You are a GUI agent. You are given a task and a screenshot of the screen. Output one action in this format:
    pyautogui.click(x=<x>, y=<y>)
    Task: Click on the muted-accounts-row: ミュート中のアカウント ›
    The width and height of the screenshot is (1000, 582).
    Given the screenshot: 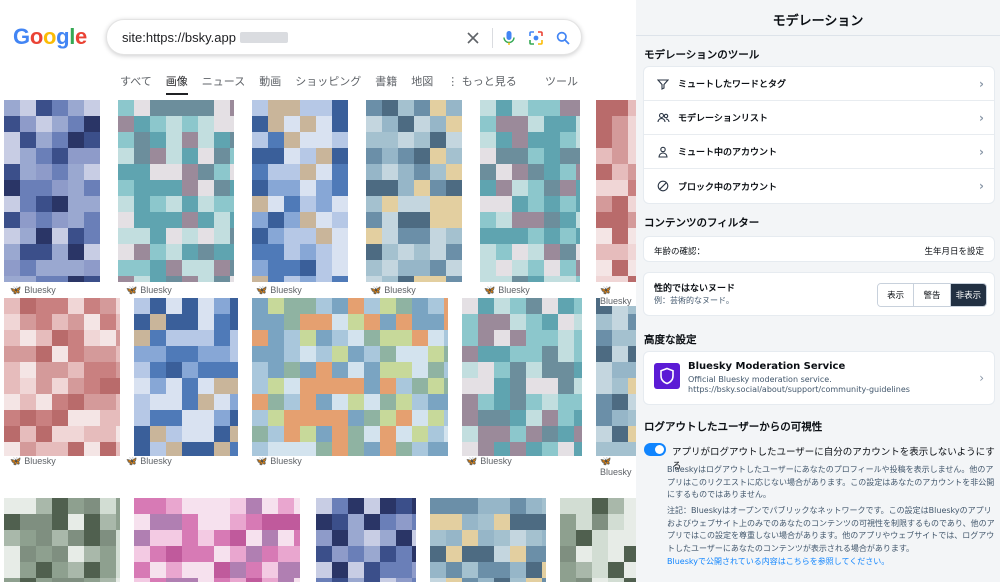 What is the action you would take?
    pyautogui.click(x=819, y=152)
    